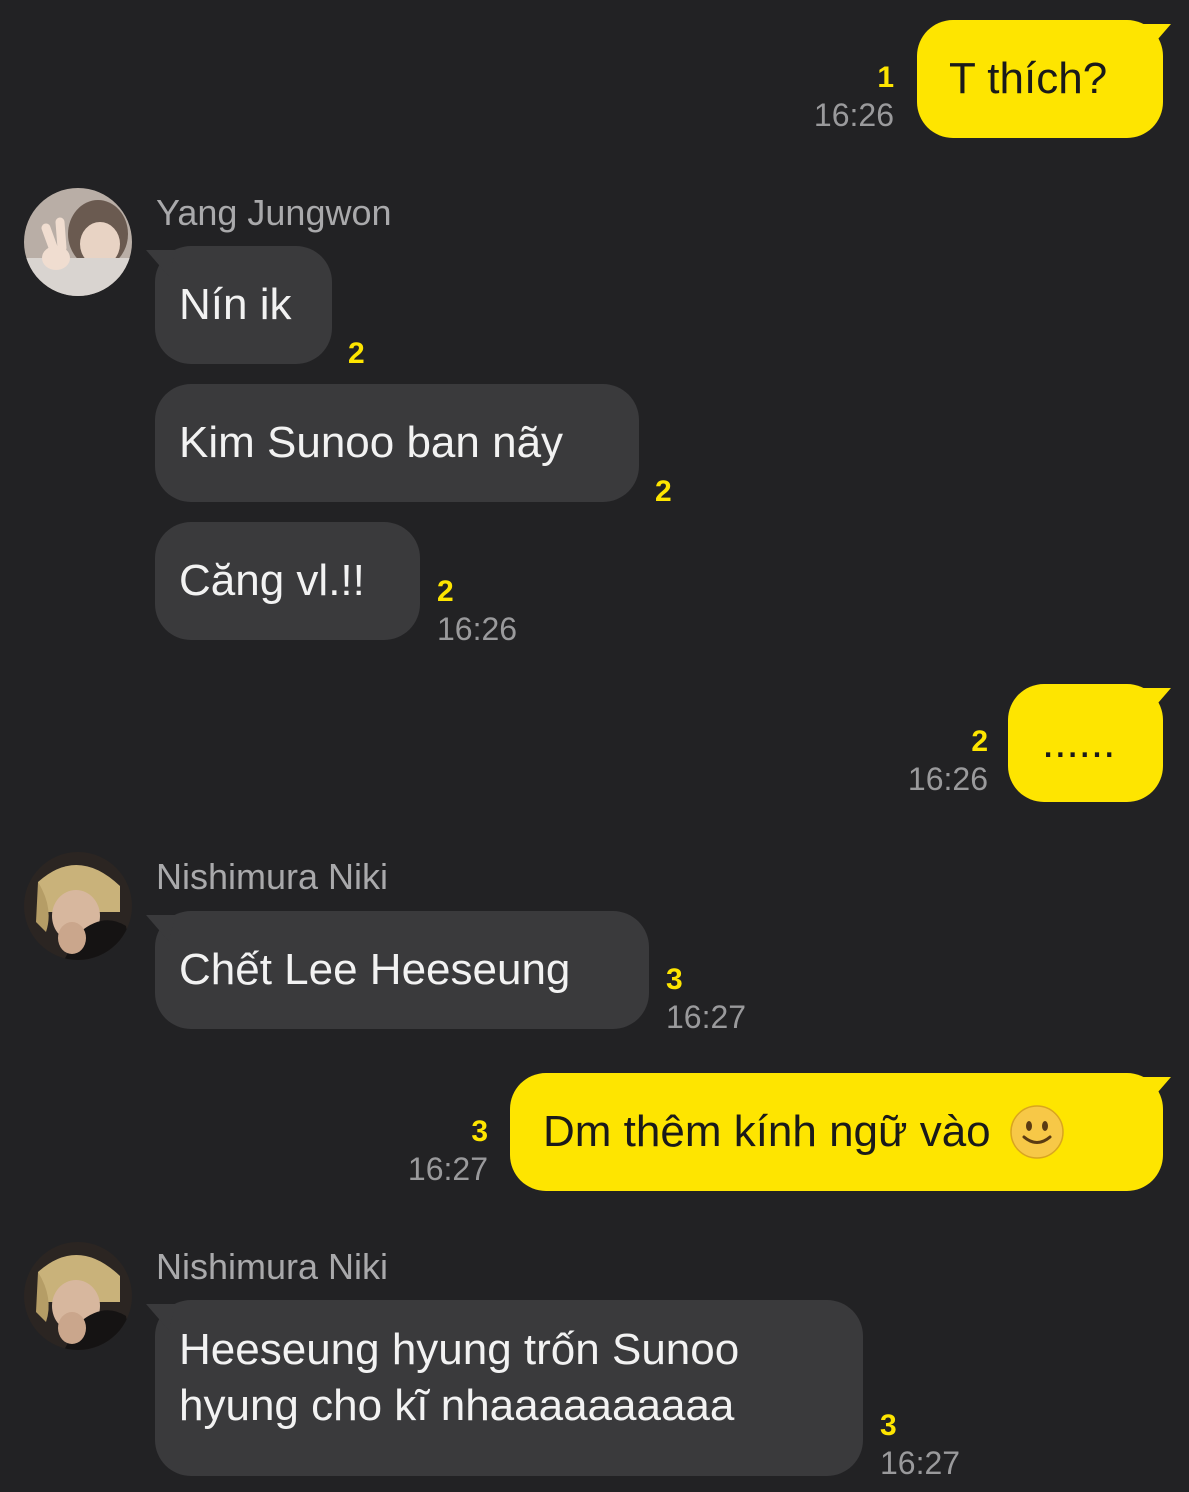 This screenshot has height=1492, width=1189. What do you see at coordinates (371, 442) in the screenshot?
I see `message-text: Kim Sunoo ban nãy` at bounding box center [371, 442].